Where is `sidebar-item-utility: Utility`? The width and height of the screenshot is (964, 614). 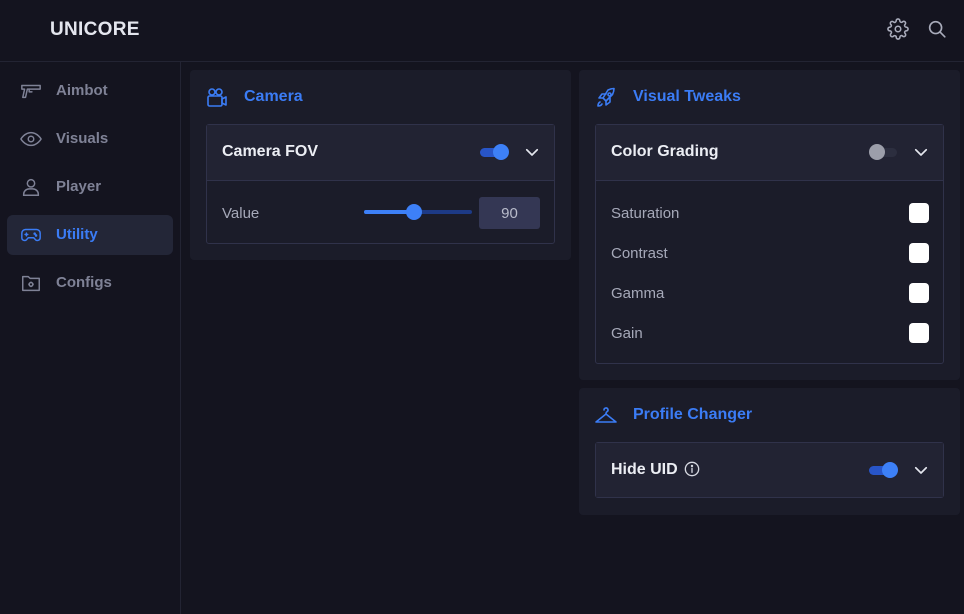
sidebar-item-utility: Utility is located at coordinates (90, 235).